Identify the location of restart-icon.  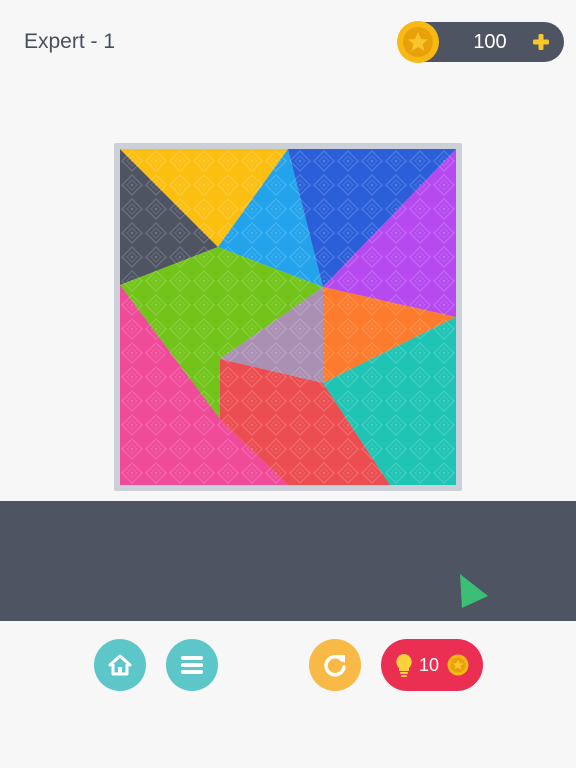
(335, 666).